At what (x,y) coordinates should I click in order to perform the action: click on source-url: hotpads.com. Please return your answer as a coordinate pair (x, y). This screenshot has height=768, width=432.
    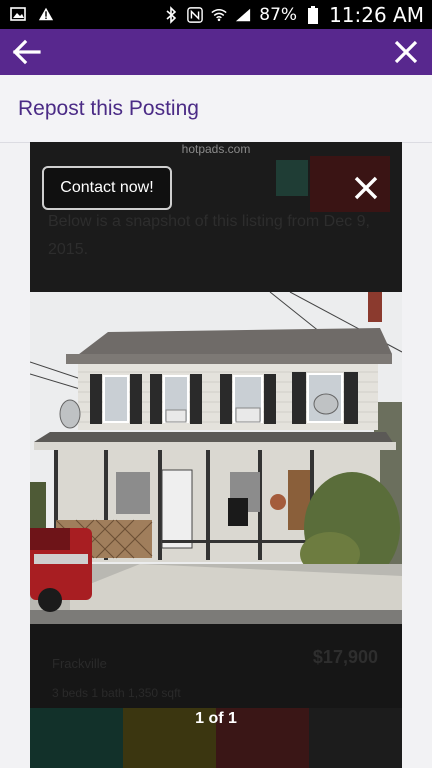
    Looking at the image, I should click on (216, 149).